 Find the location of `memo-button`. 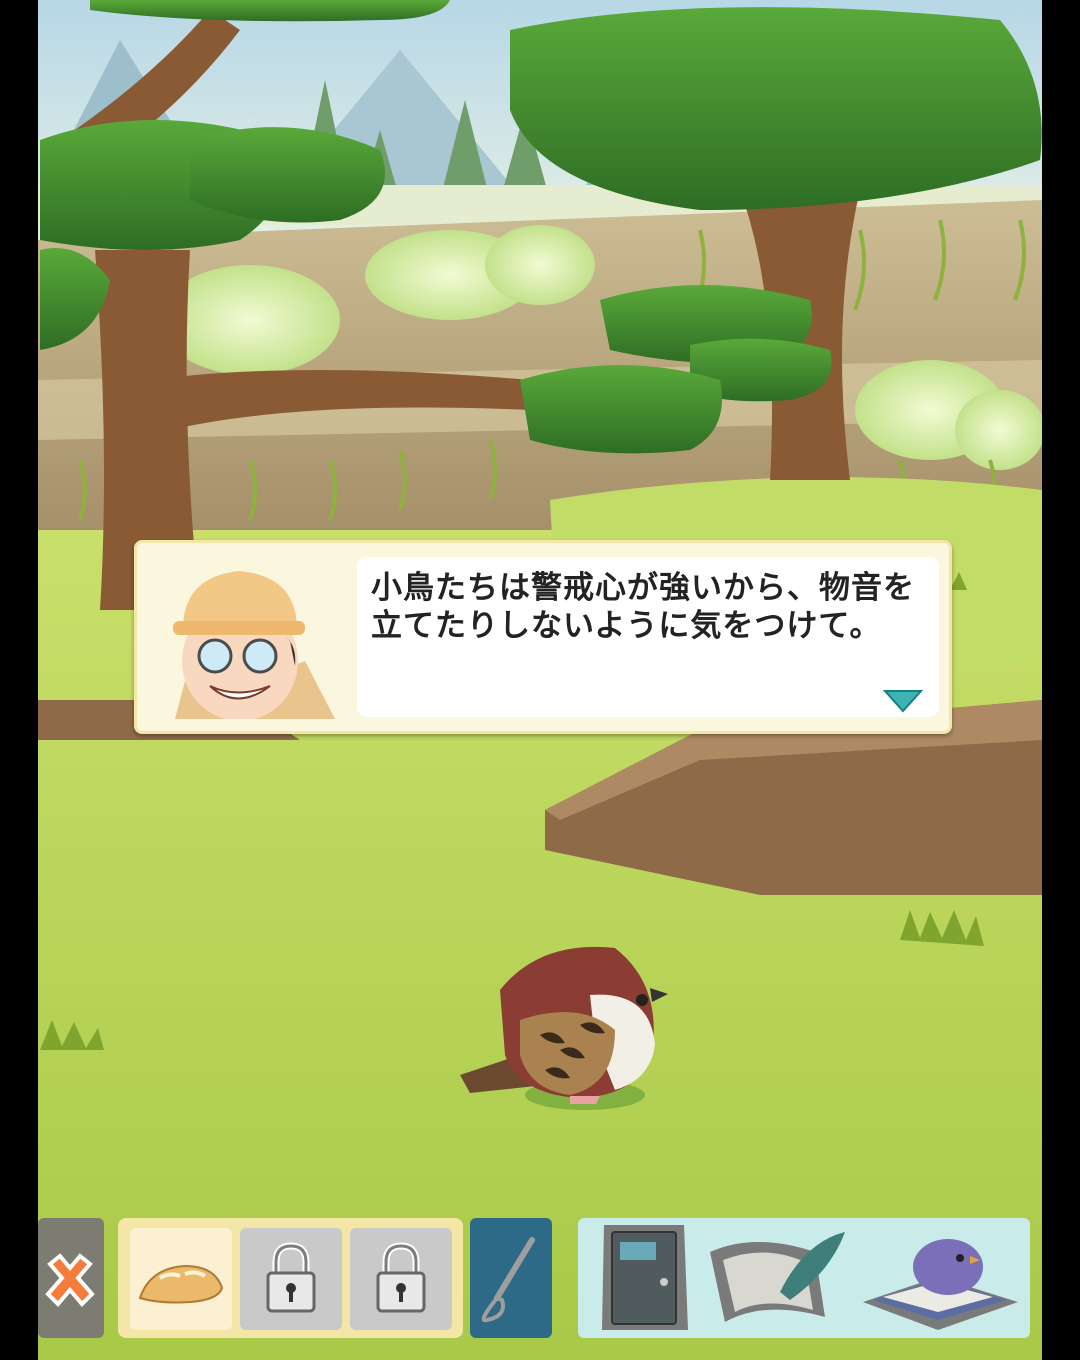

memo-button is located at coordinates (777, 1277).